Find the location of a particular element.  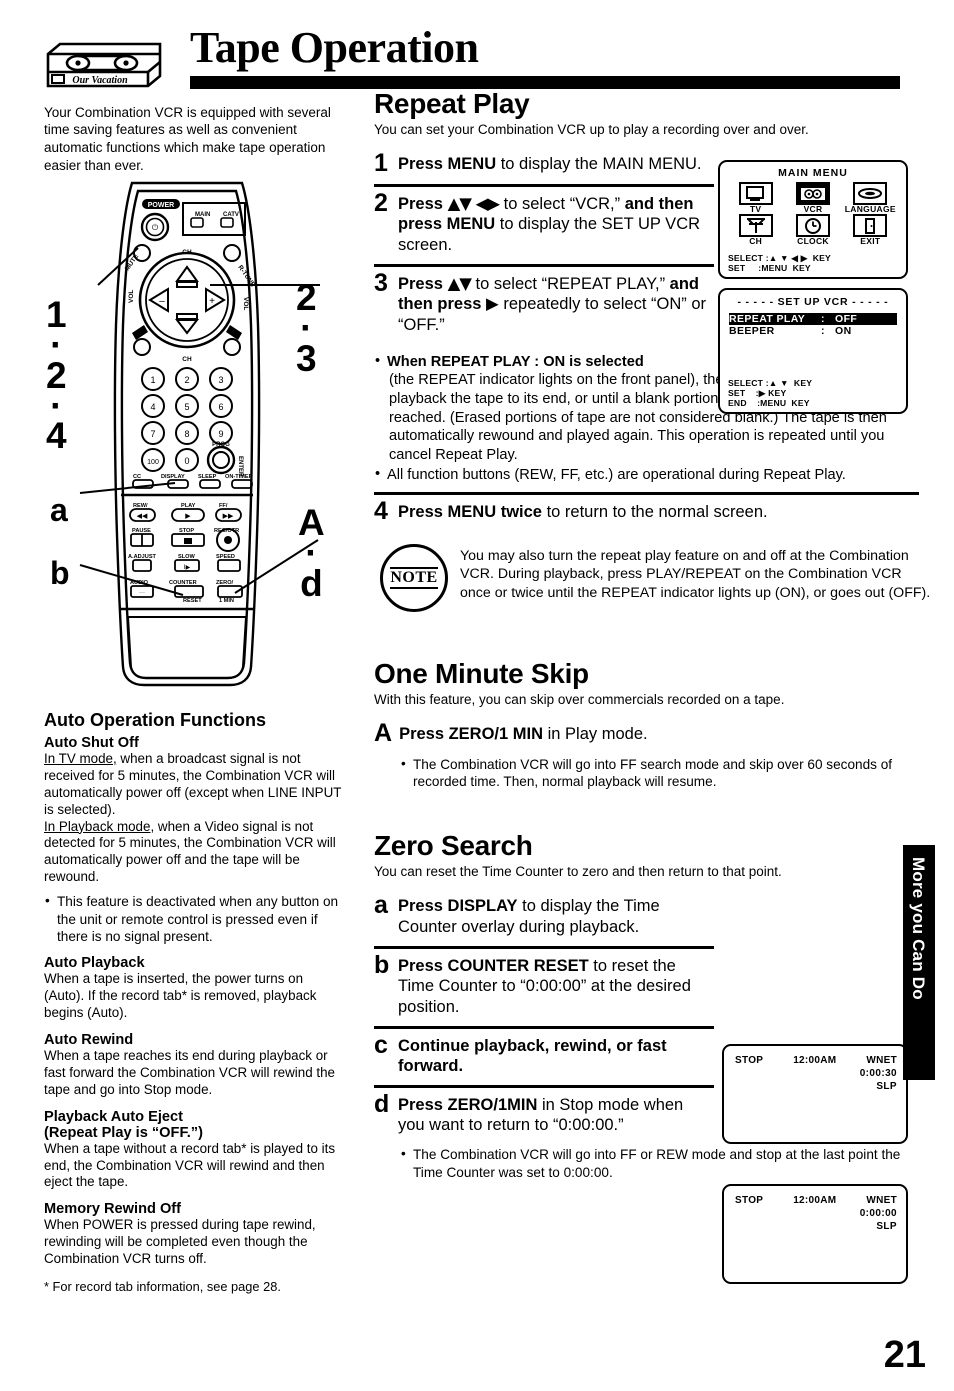

svg-text: 4 is located at coordinates (152, 407).